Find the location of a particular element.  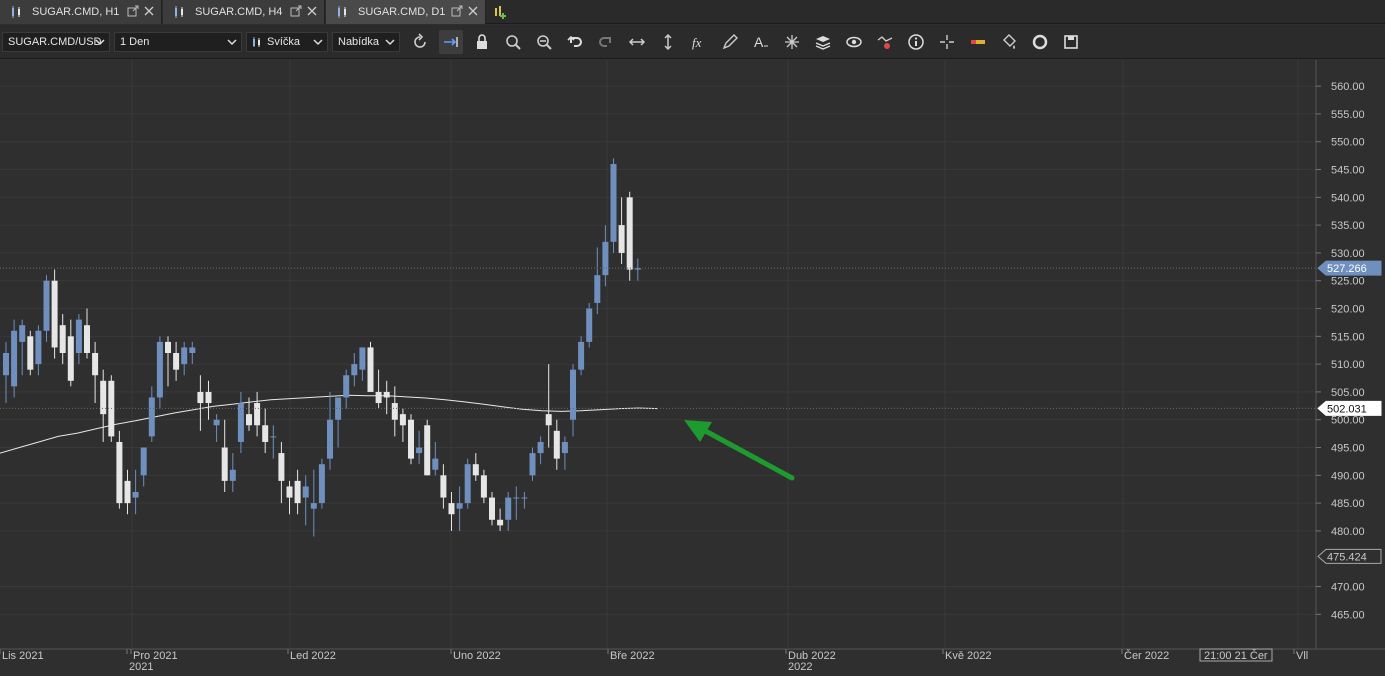

price-tick-label: 525.00 is located at coordinates (1348, 282).